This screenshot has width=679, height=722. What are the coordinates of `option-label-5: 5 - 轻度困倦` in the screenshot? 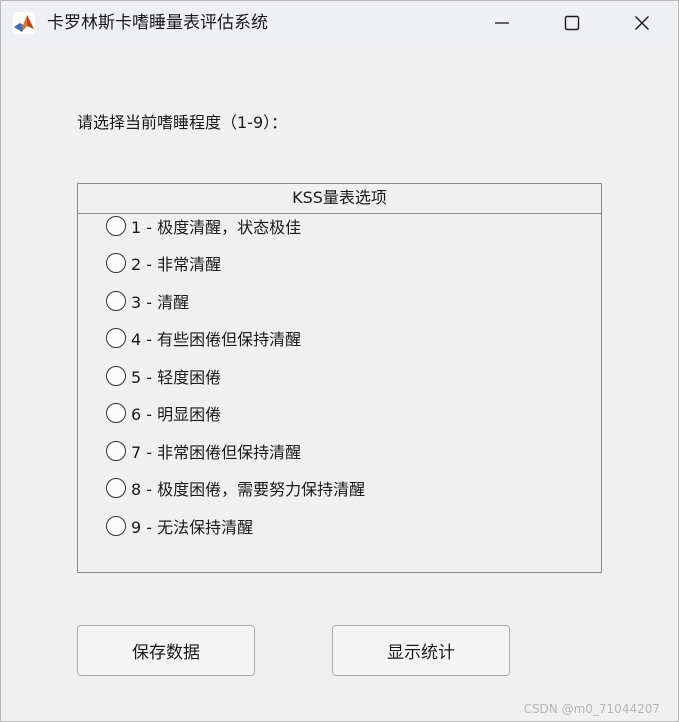 It's located at (176, 377).